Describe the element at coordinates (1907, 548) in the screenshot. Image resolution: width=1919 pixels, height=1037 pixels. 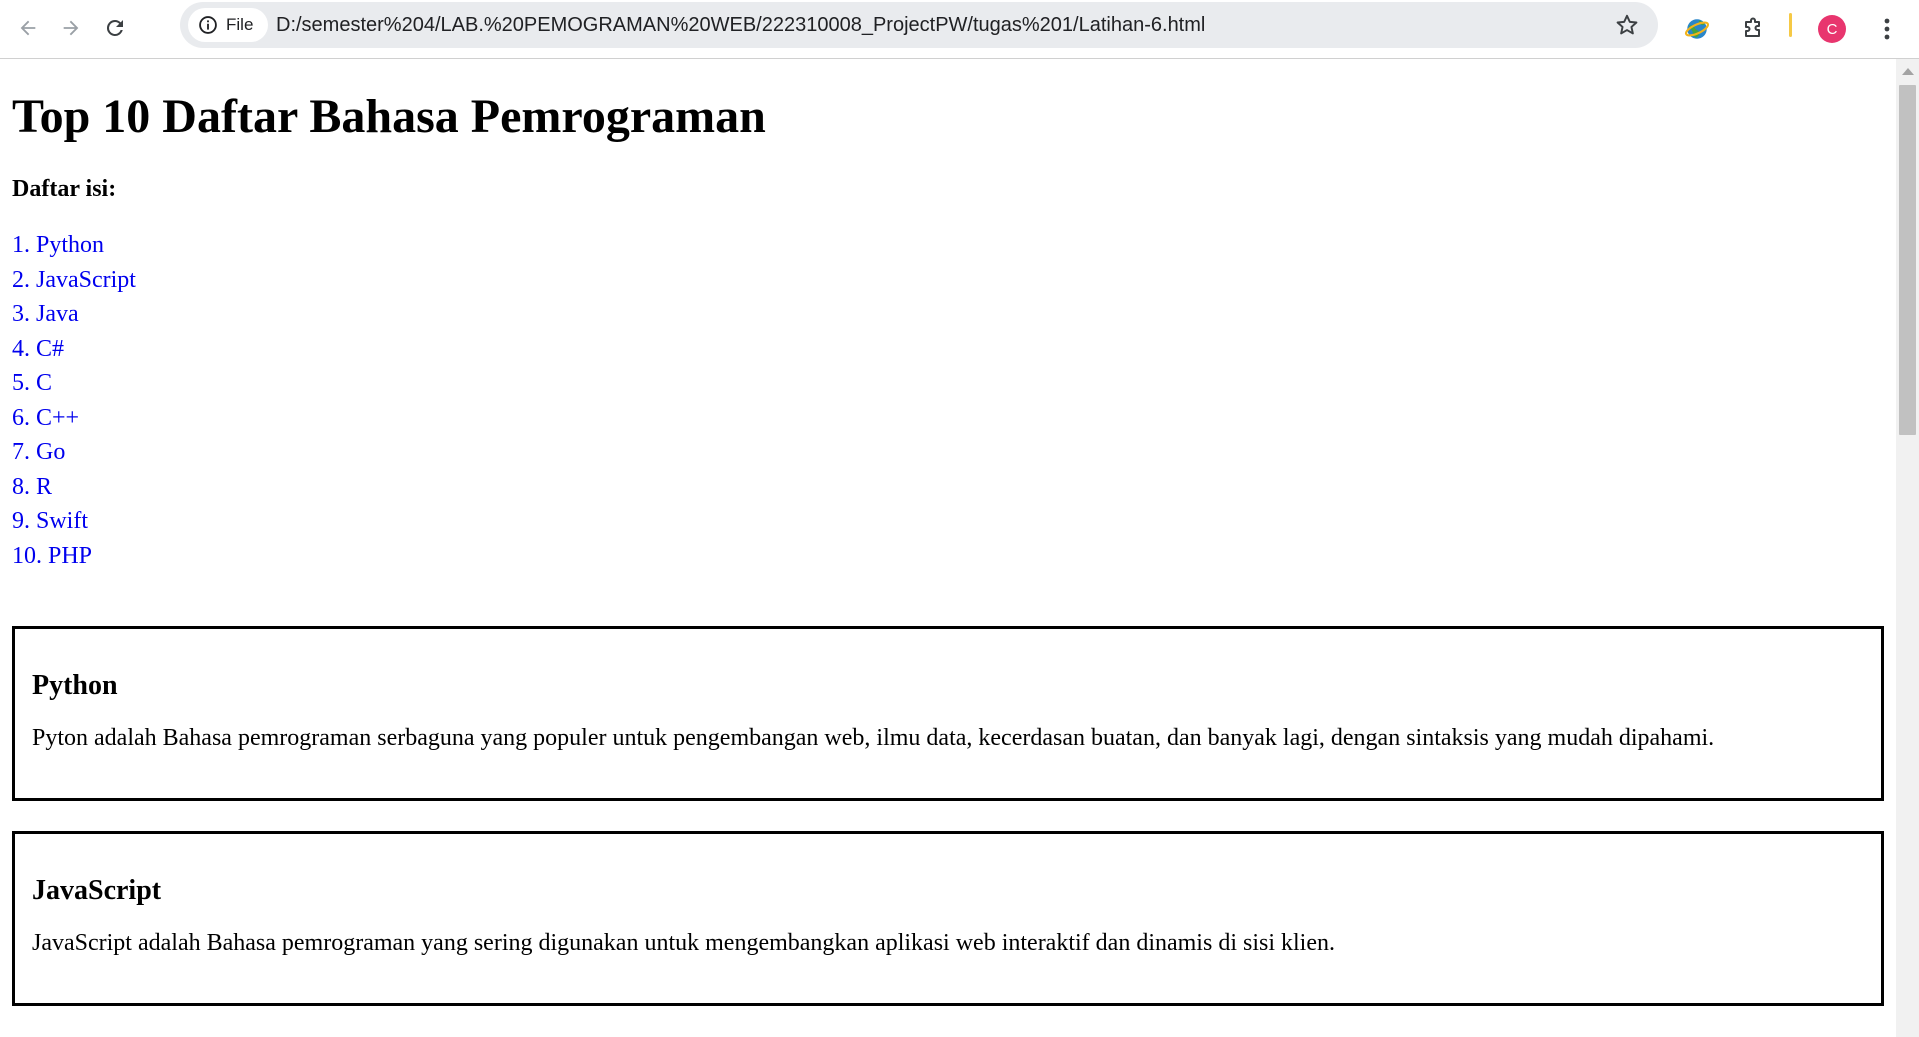
I see `vertical-scrollbar` at that location.